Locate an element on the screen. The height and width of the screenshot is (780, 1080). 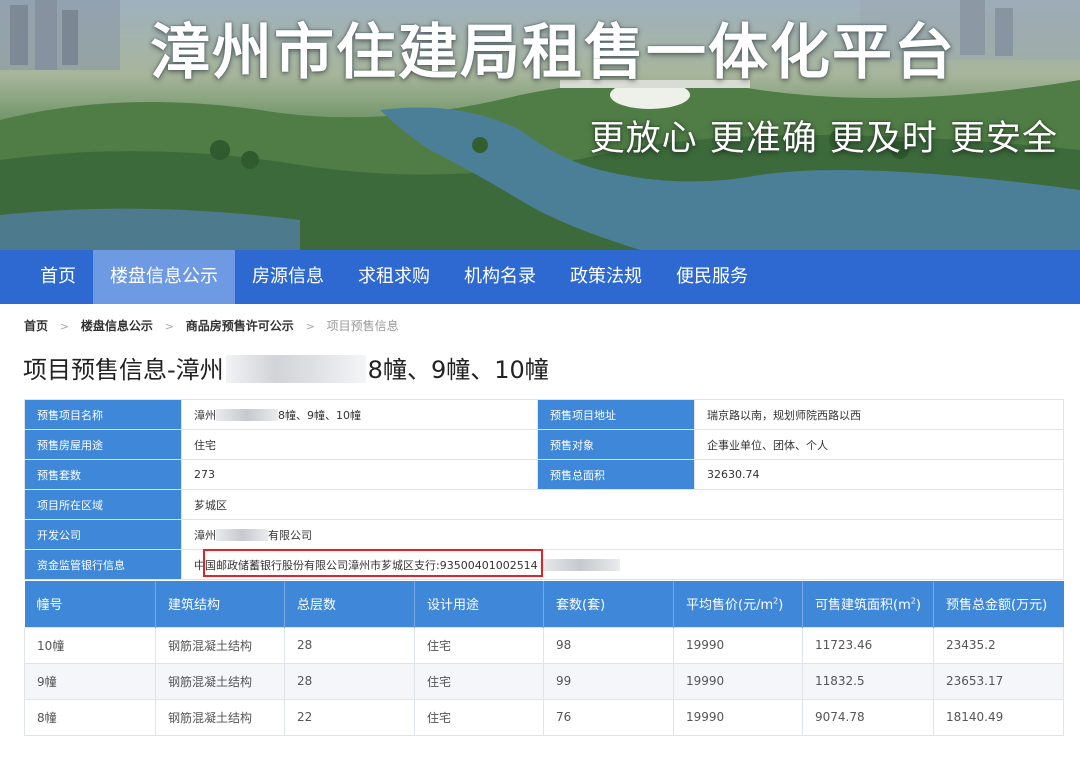
table-row: 预售项目名称 漳州 8幢、9幢、10幢 预售项目地址 瑞京路以南，规划师院西路以西 is located at coordinates (544, 414).